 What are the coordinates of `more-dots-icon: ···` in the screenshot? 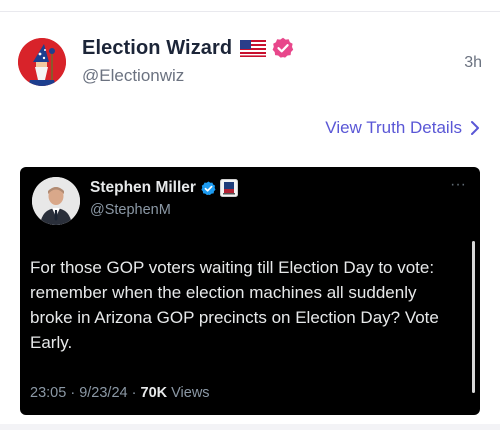 It's located at (458, 185).